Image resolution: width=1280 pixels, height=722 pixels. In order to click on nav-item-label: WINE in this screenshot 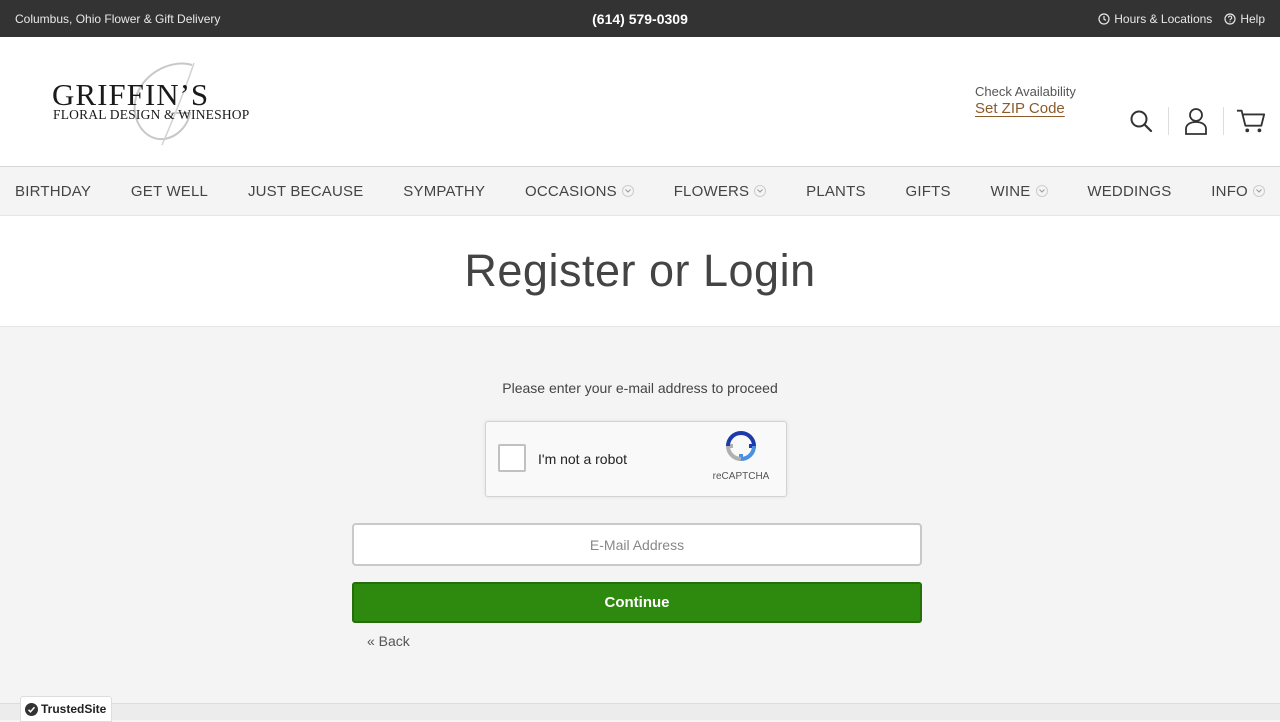, I will do `click(1010, 191)`.